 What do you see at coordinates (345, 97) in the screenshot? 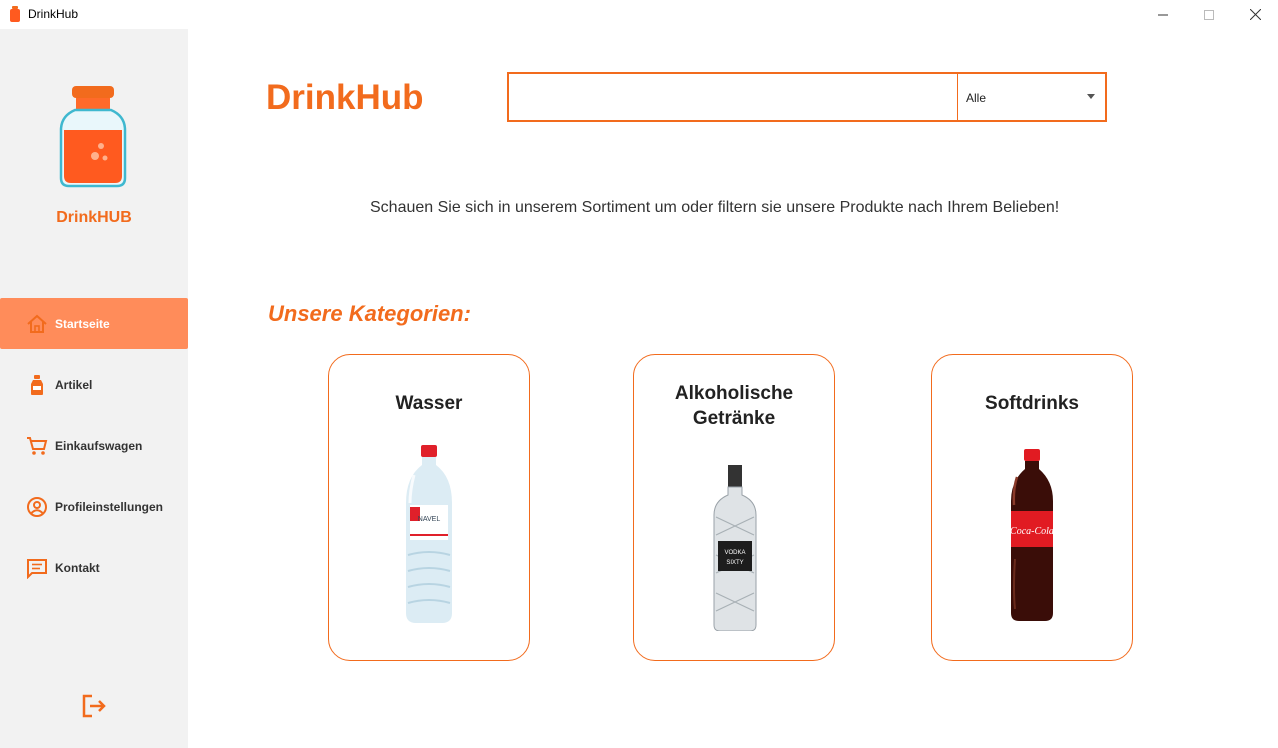
I see `page-title: DrinkHub` at bounding box center [345, 97].